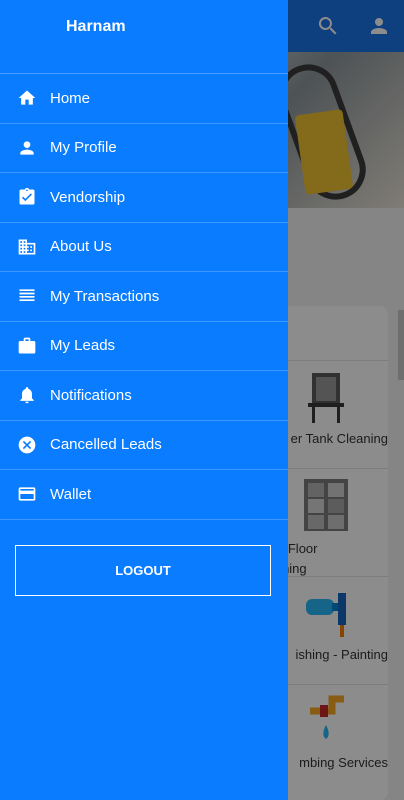 This screenshot has height=800, width=404. Describe the element at coordinates (27, 148) in the screenshot. I see `person-icon` at that location.